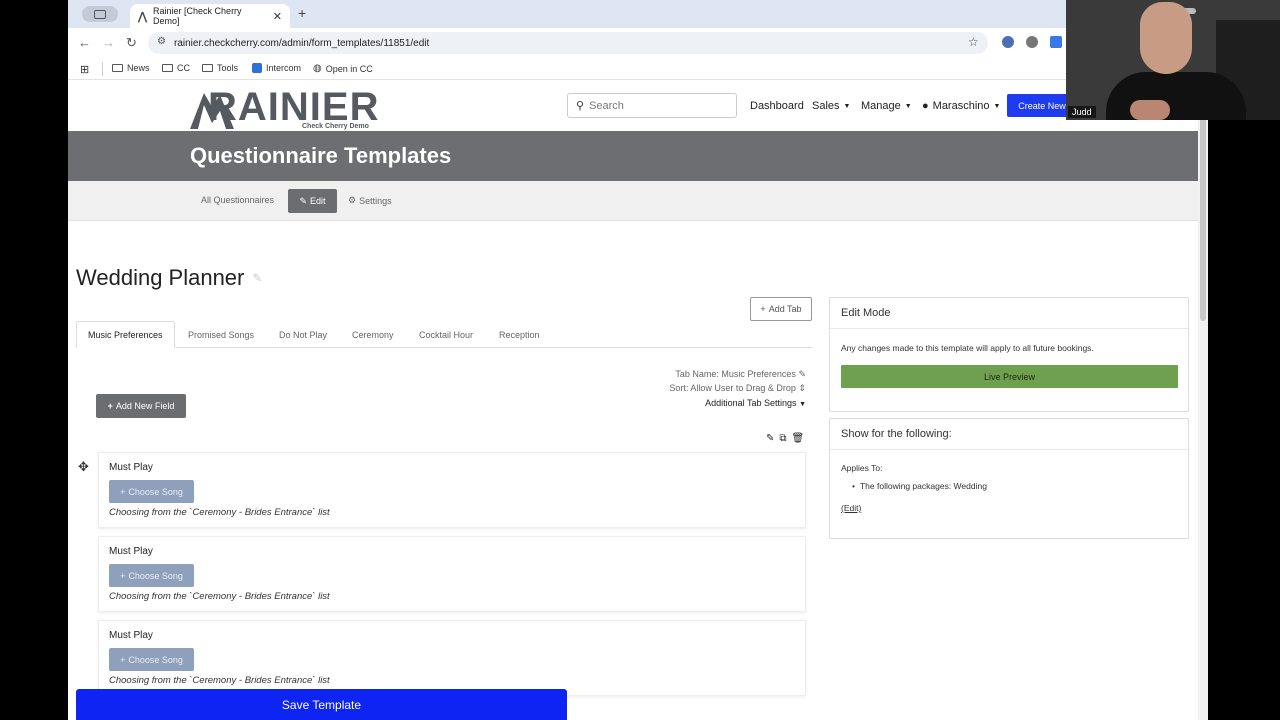  What do you see at coordinates (221, 334) in the screenshot?
I see `tab-promised-songs: Promised Songs` at bounding box center [221, 334].